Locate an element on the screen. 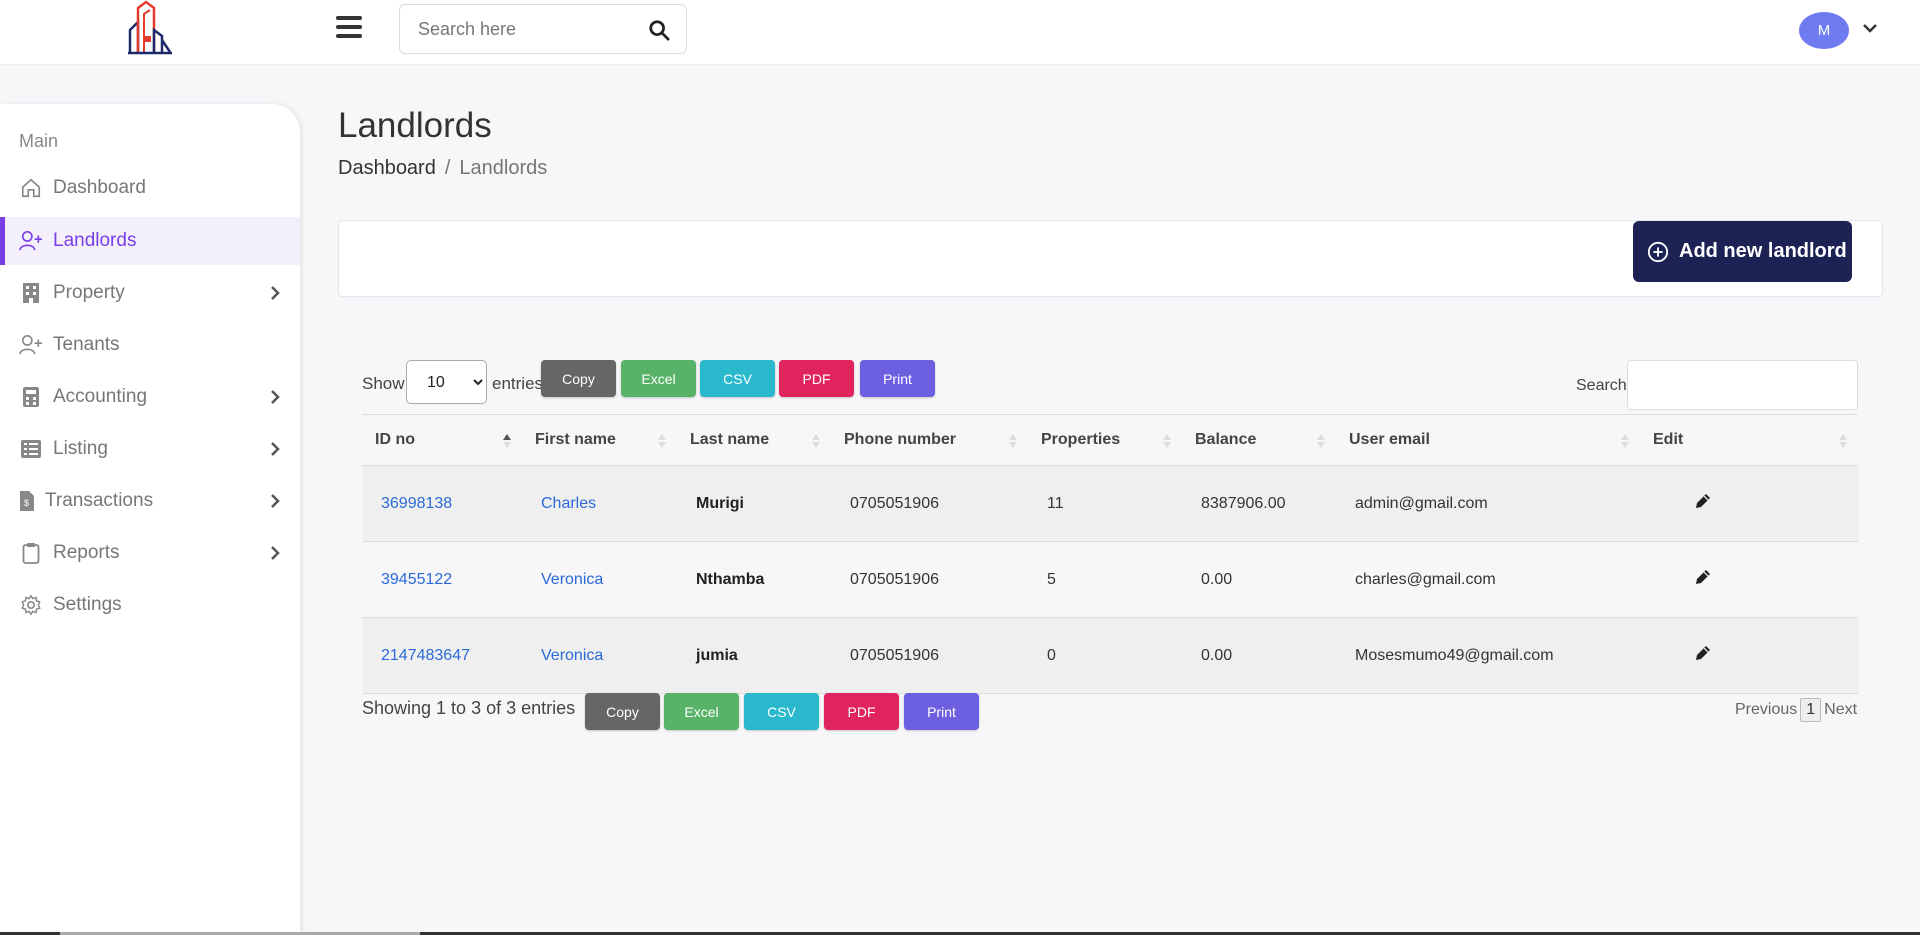 This screenshot has width=1920, height=935. menu-toggle-icon is located at coordinates (349, 27).